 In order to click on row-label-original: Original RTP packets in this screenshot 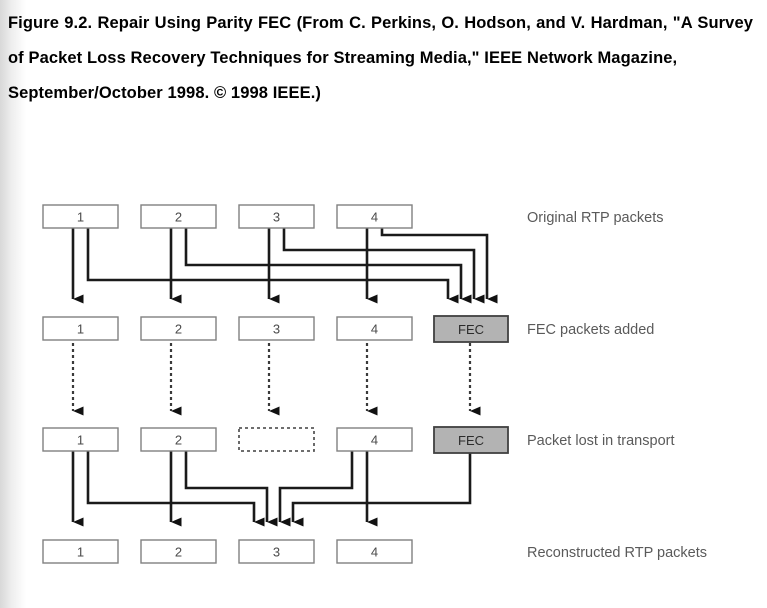, I will do `click(595, 218)`.